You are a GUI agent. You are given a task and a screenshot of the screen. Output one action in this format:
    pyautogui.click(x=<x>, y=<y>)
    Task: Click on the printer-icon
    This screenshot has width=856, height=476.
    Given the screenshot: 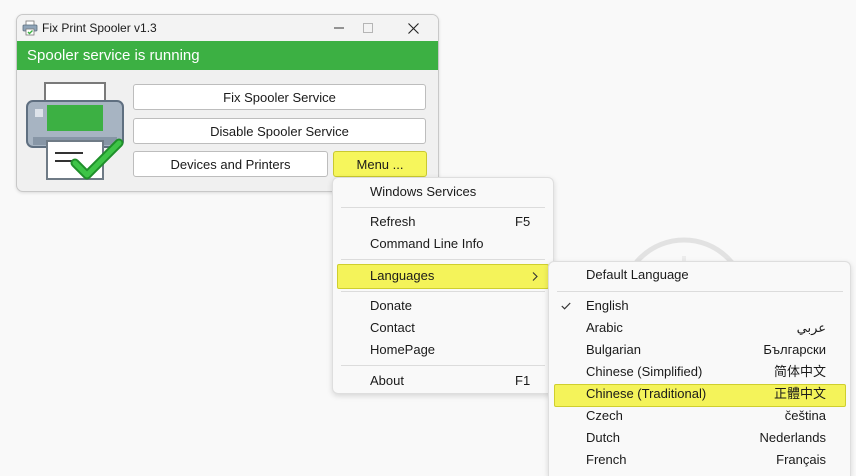 What is the action you would take?
    pyautogui.click(x=75, y=131)
    